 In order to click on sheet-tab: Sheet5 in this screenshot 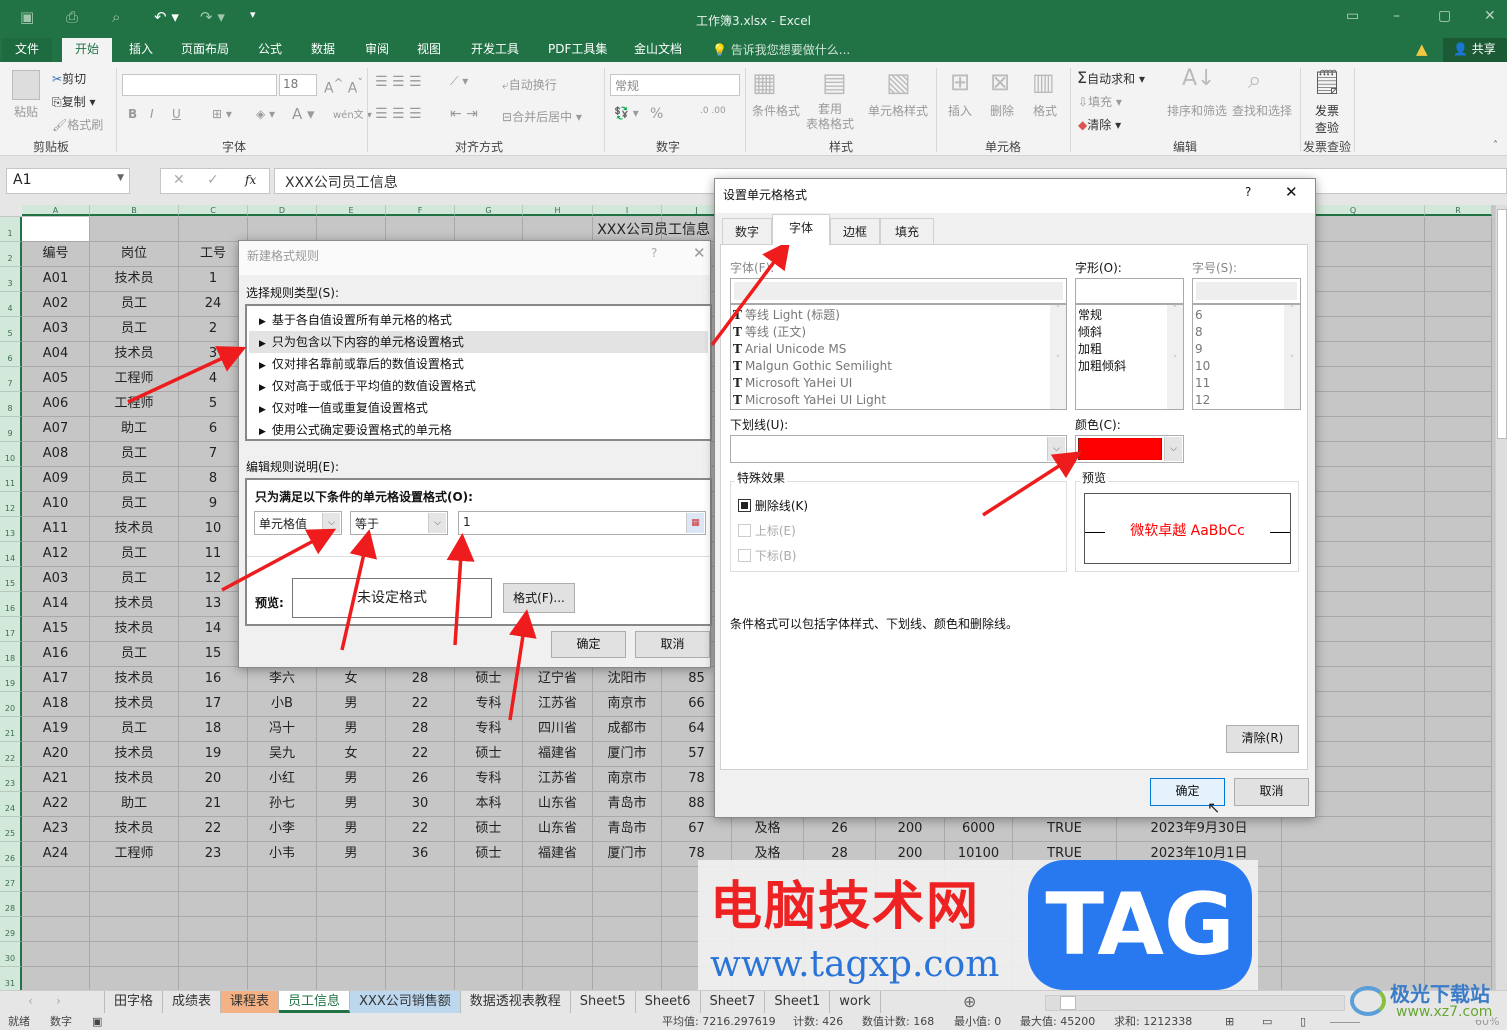, I will do `click(603, 1002)`.